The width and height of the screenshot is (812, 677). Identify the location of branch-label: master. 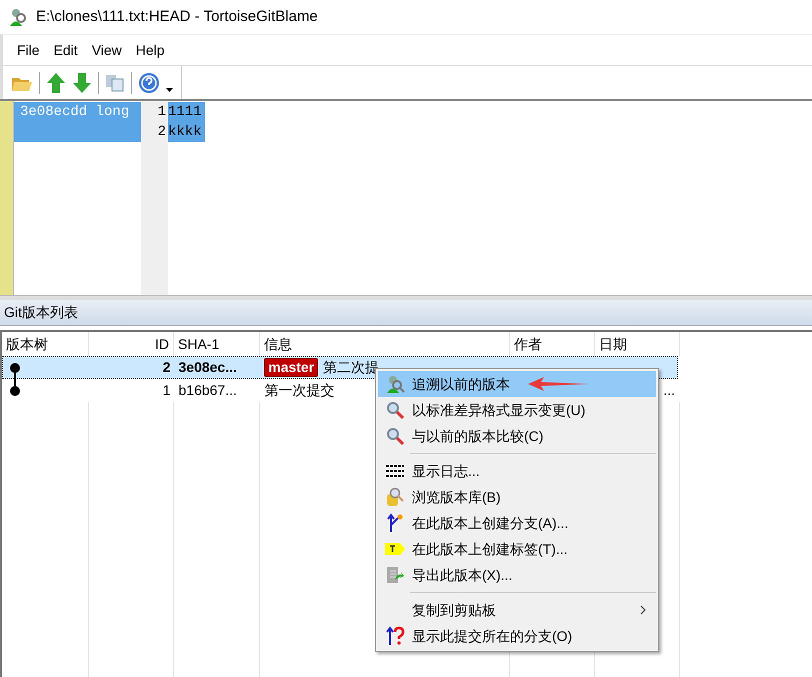
(291, 367).